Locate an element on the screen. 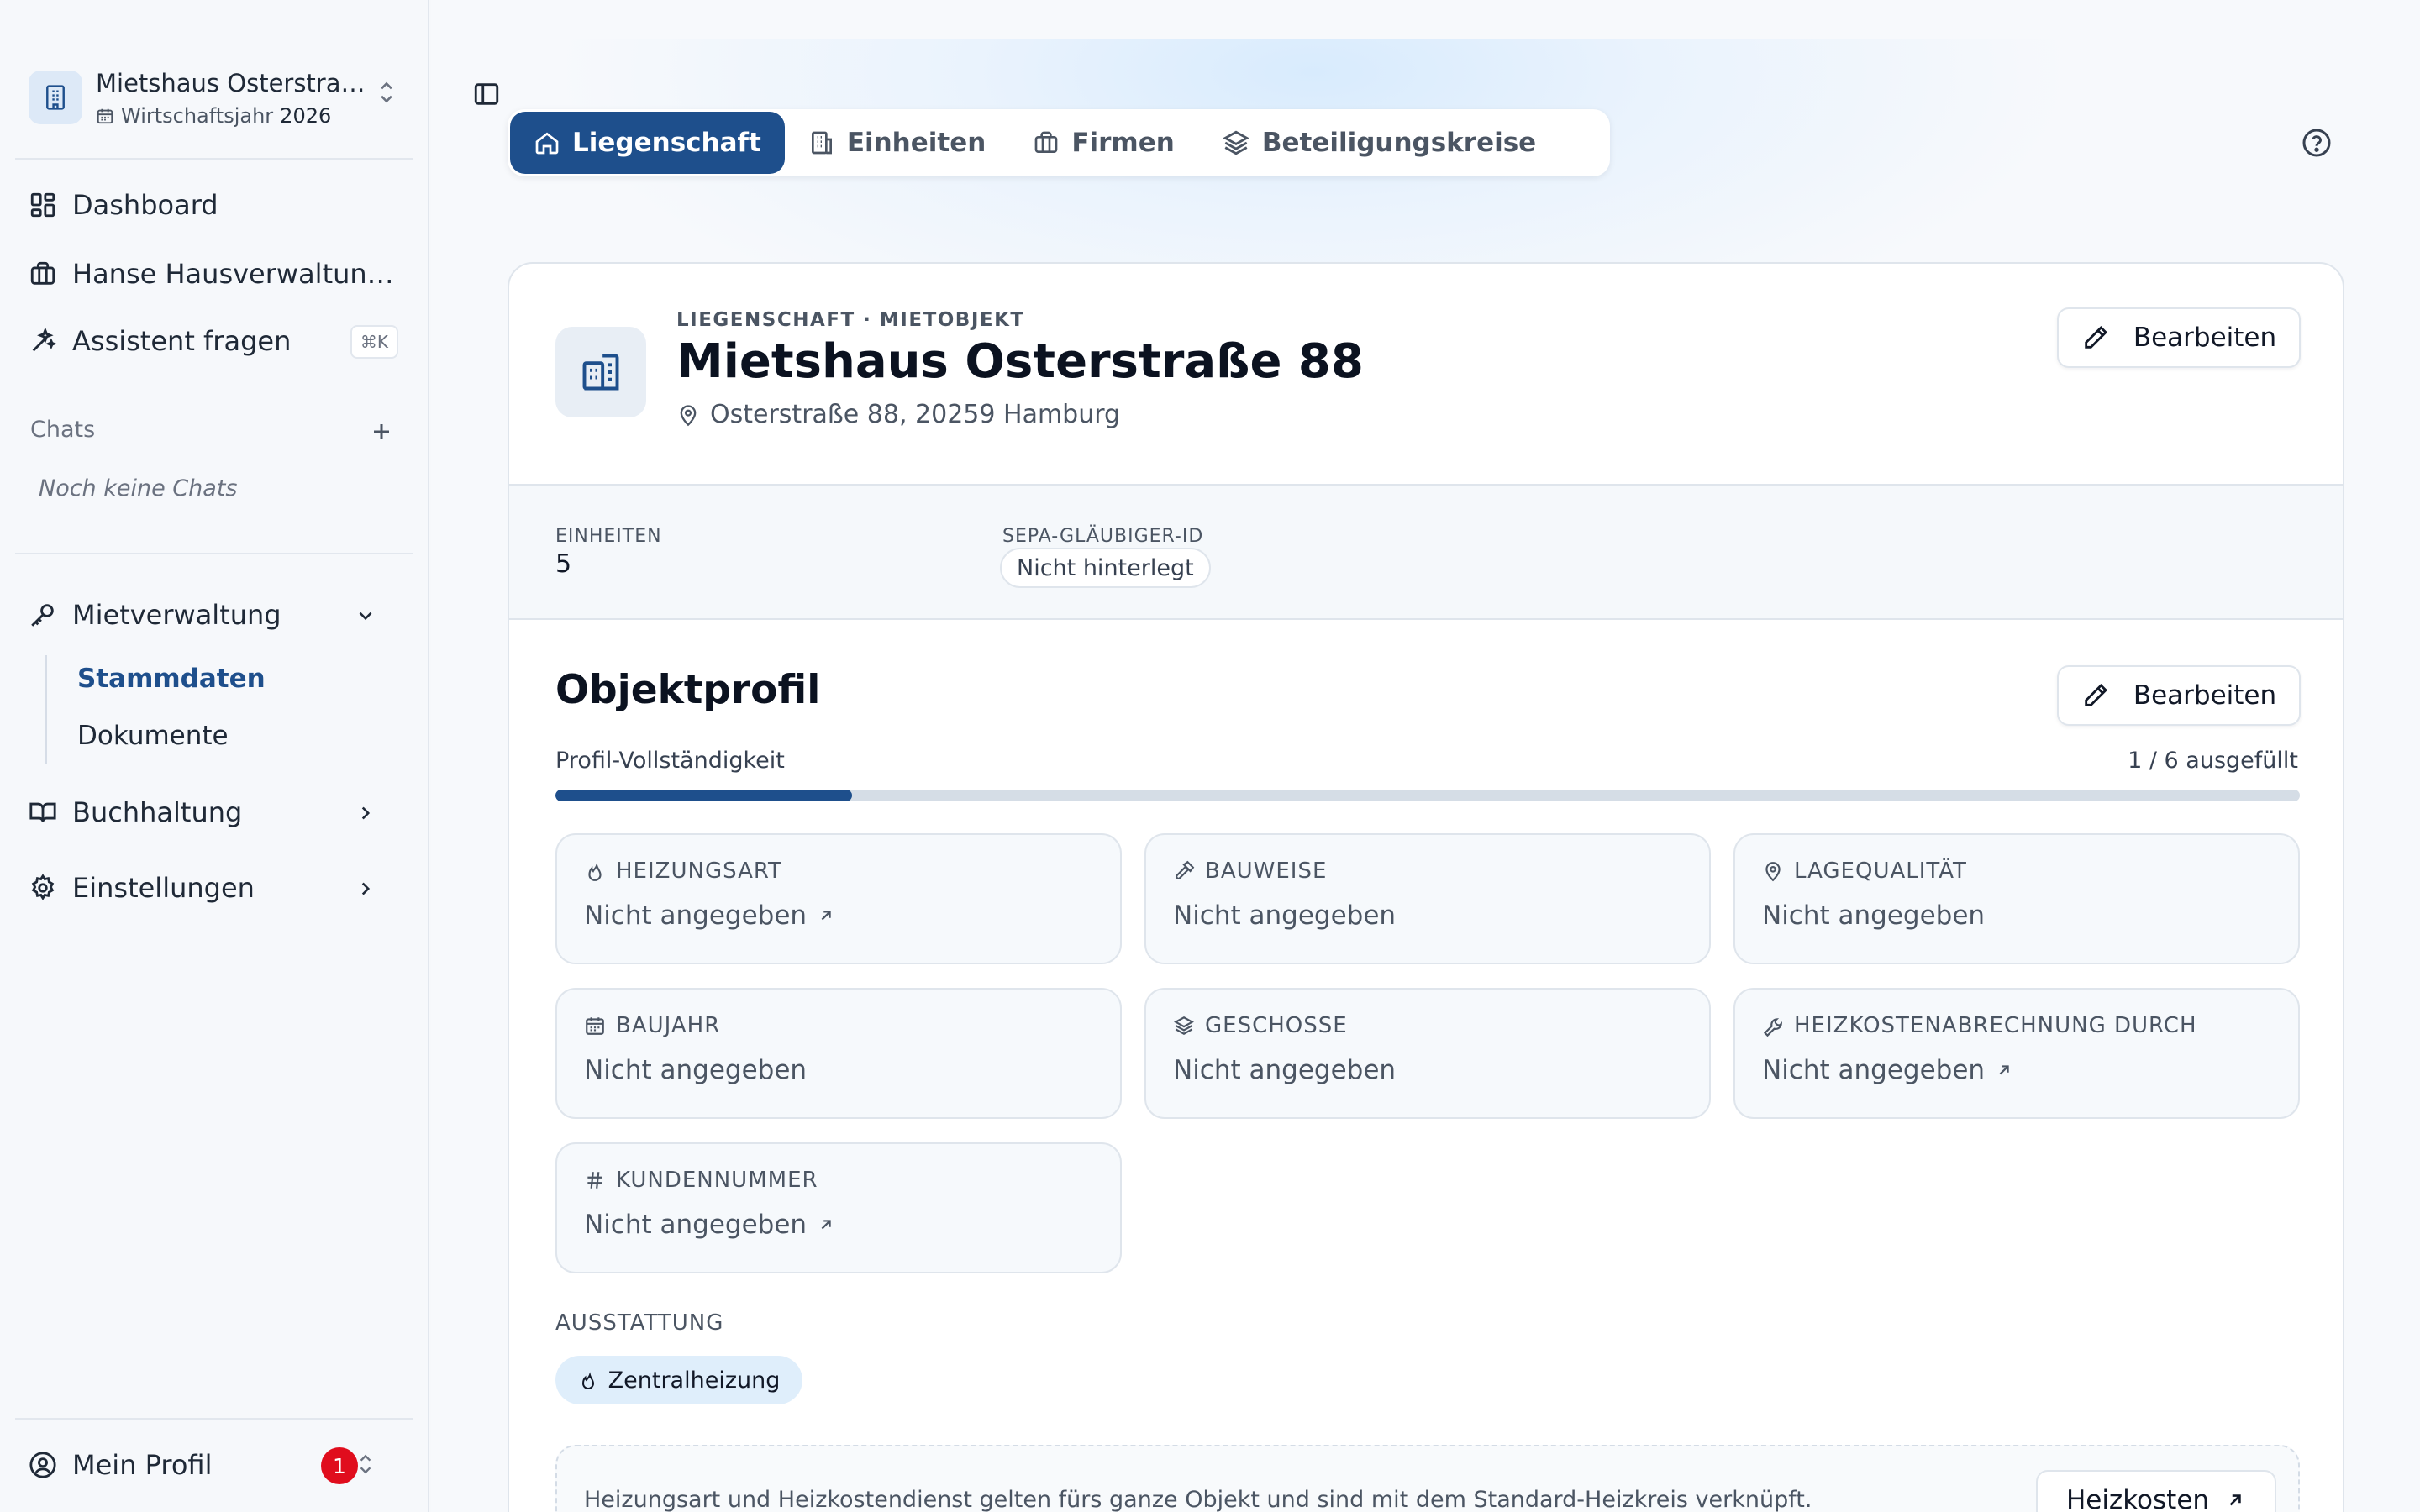  field-label: LAGEQUALITÄT is located at coordinates (1880, 871).